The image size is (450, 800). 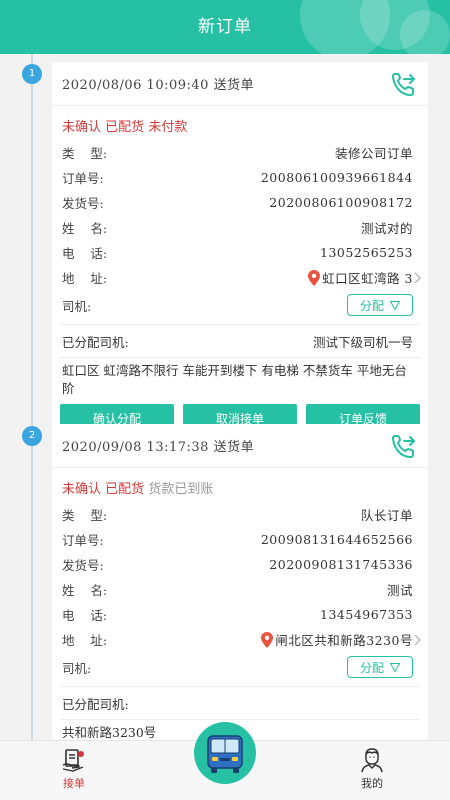 I want to click on status-payment: 未付款, so click(x=168, y=127).